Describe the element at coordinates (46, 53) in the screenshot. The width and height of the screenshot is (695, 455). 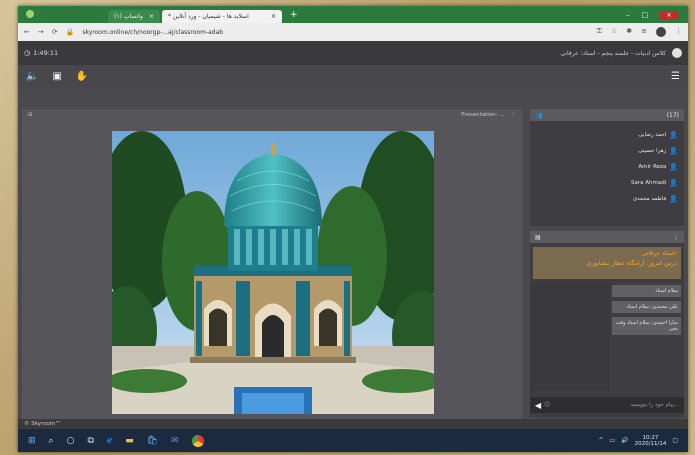
I see `session-timer: 1:49:11` at that location.